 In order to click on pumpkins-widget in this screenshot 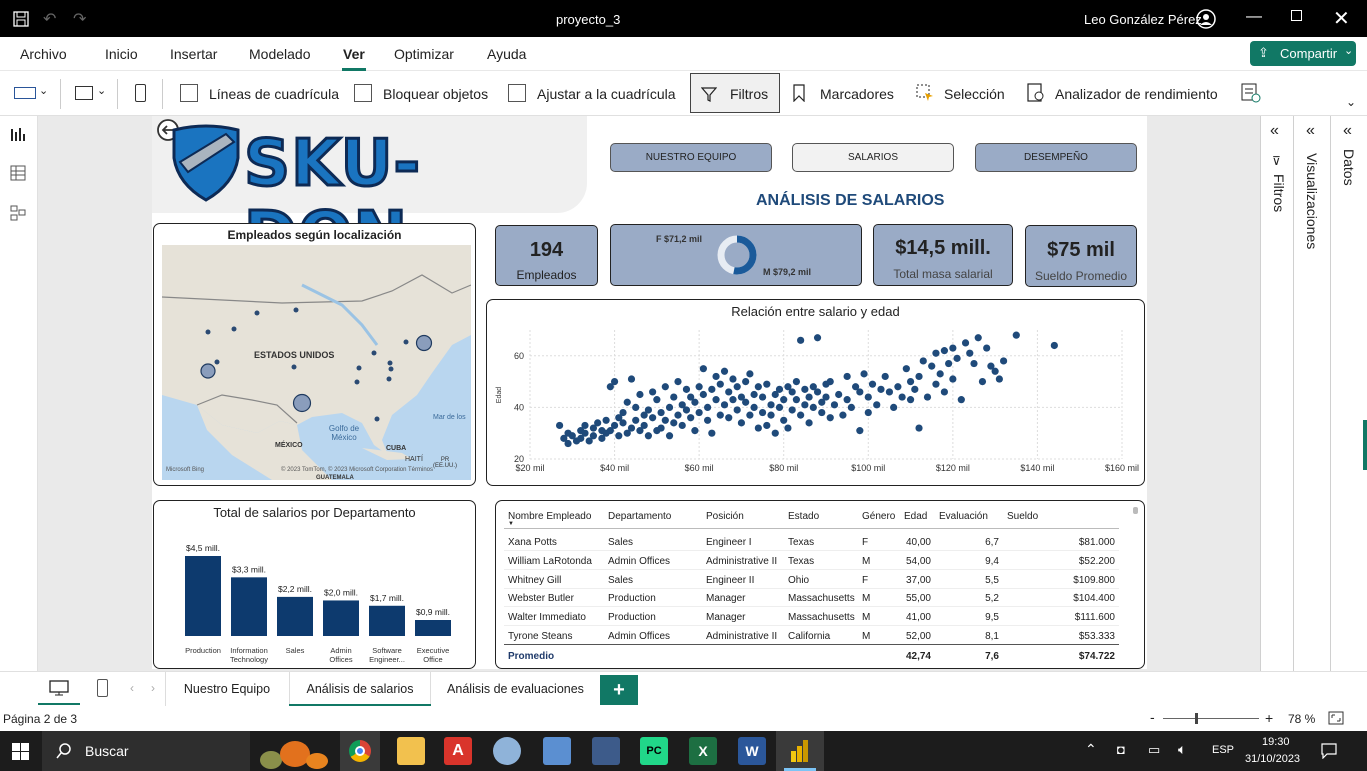, I will do `click(294, 751)`.